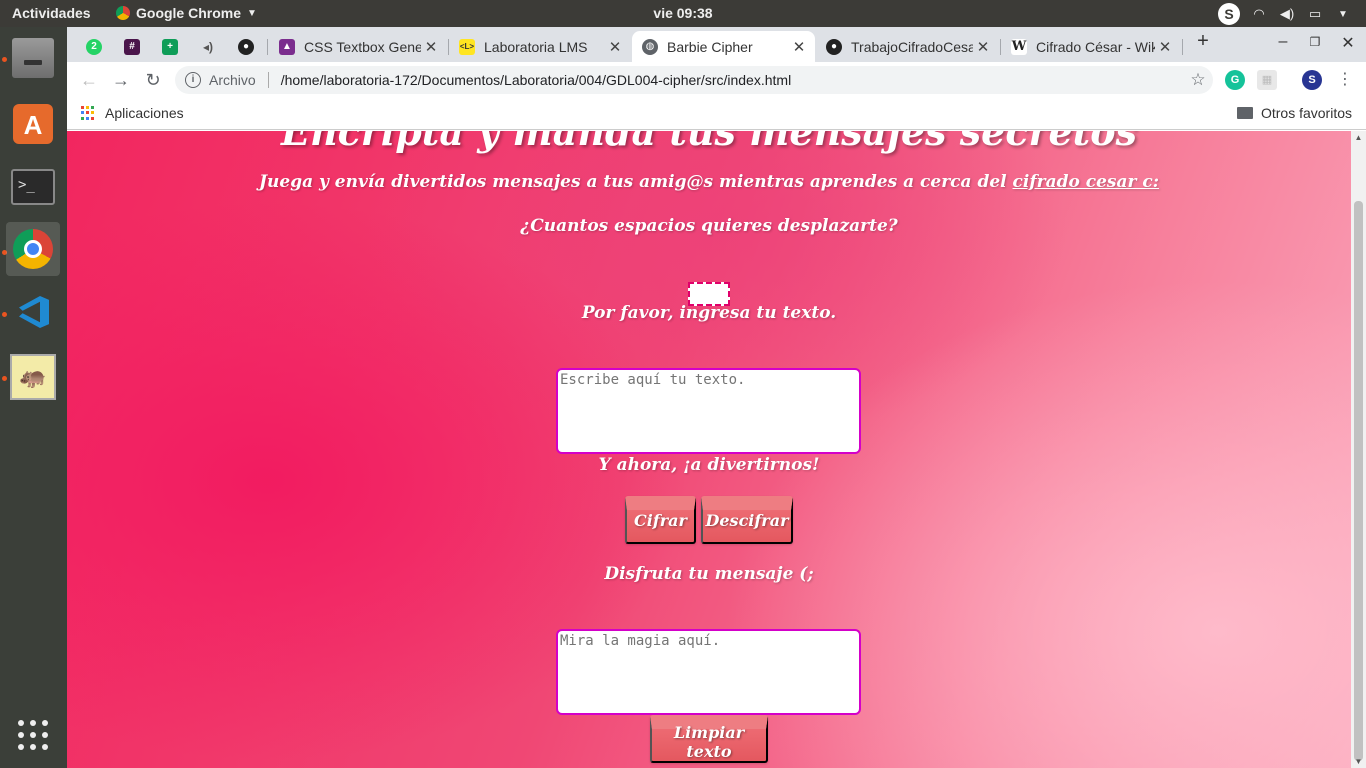  Describe the element at coordinates (1235, 80) in the screenshot. I see `grammarly-icon: G` at that location.